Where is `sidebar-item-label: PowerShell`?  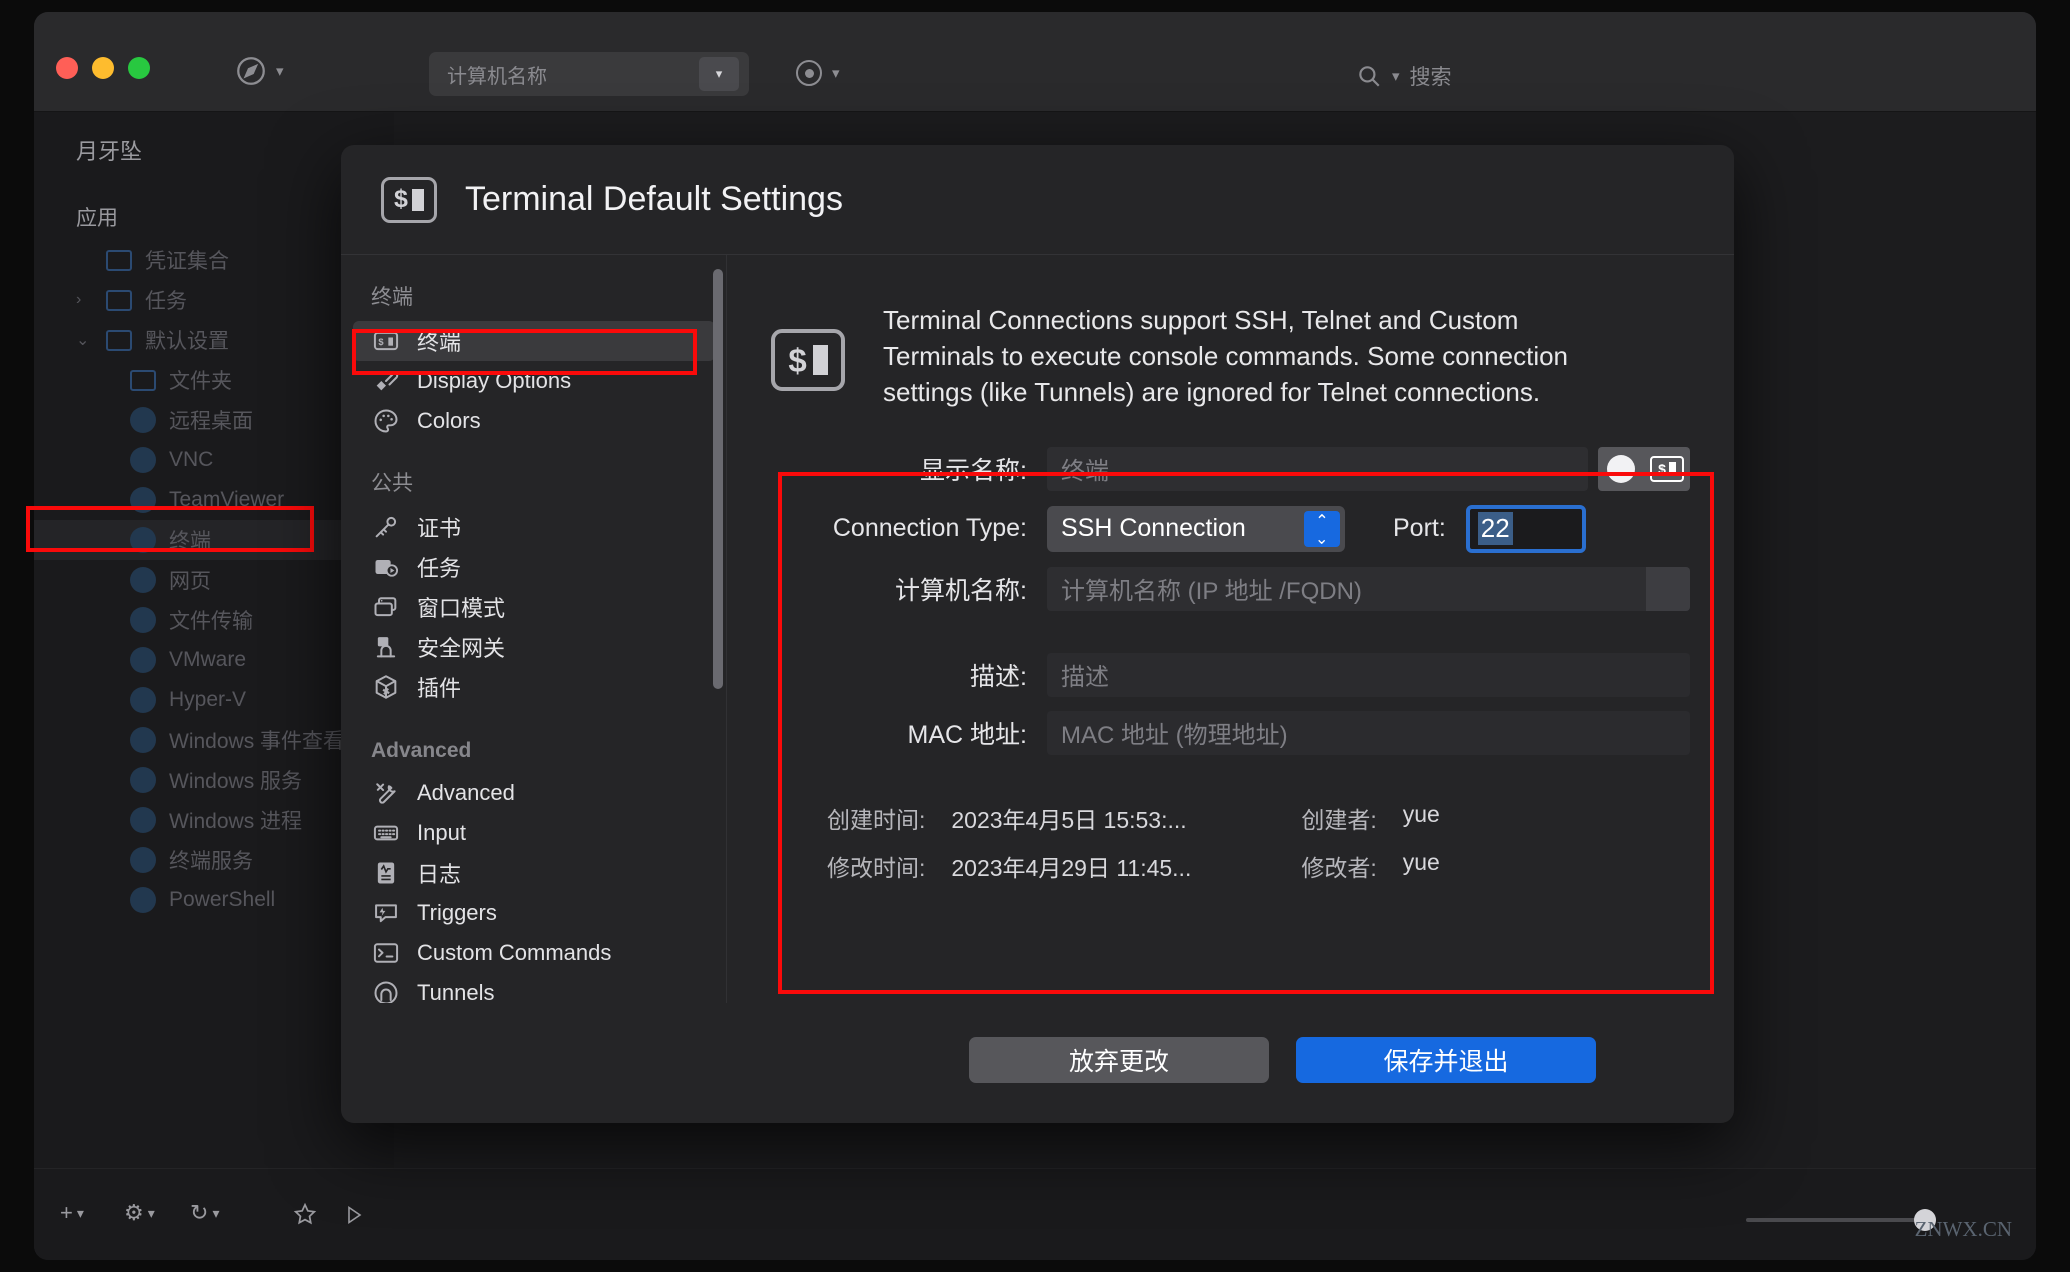 sidebar-item-label: PowerShell is located at coordinates (222, 899).